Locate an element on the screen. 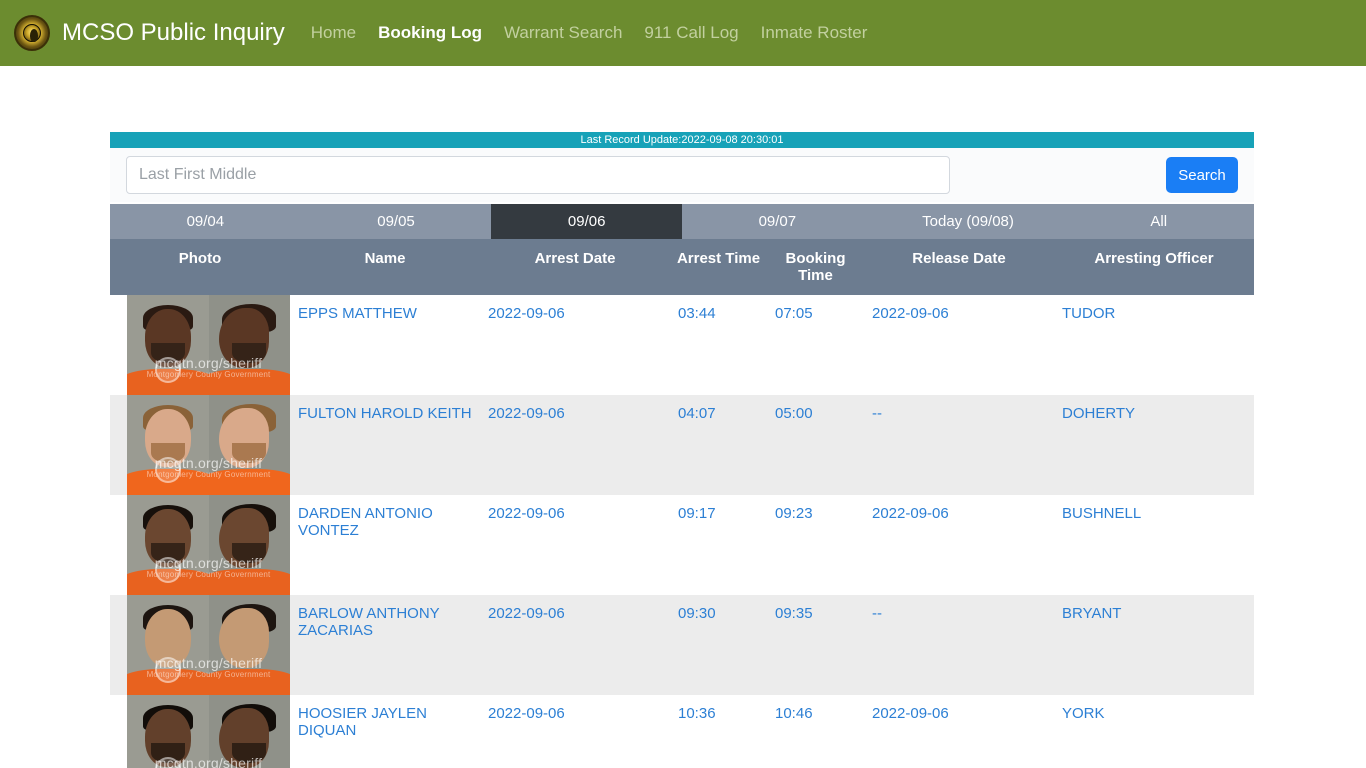 This screenshot has width=1366, height=768. column-header-photo: Photo is located at coordinates (200, 267).